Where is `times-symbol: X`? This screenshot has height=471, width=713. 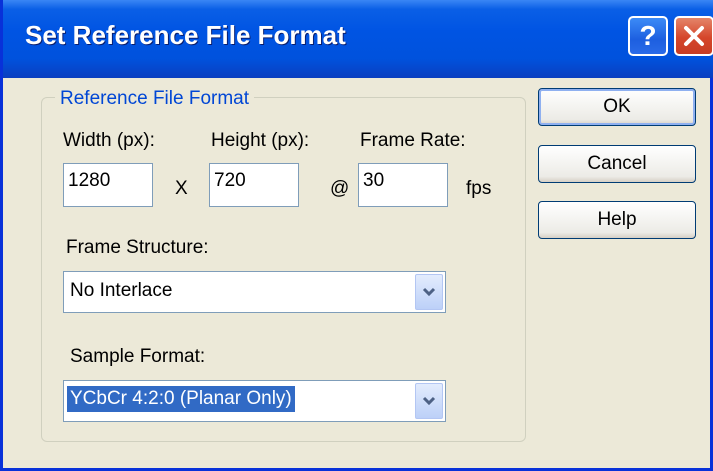 times-symbol: X is located at coordinates (181, 188).